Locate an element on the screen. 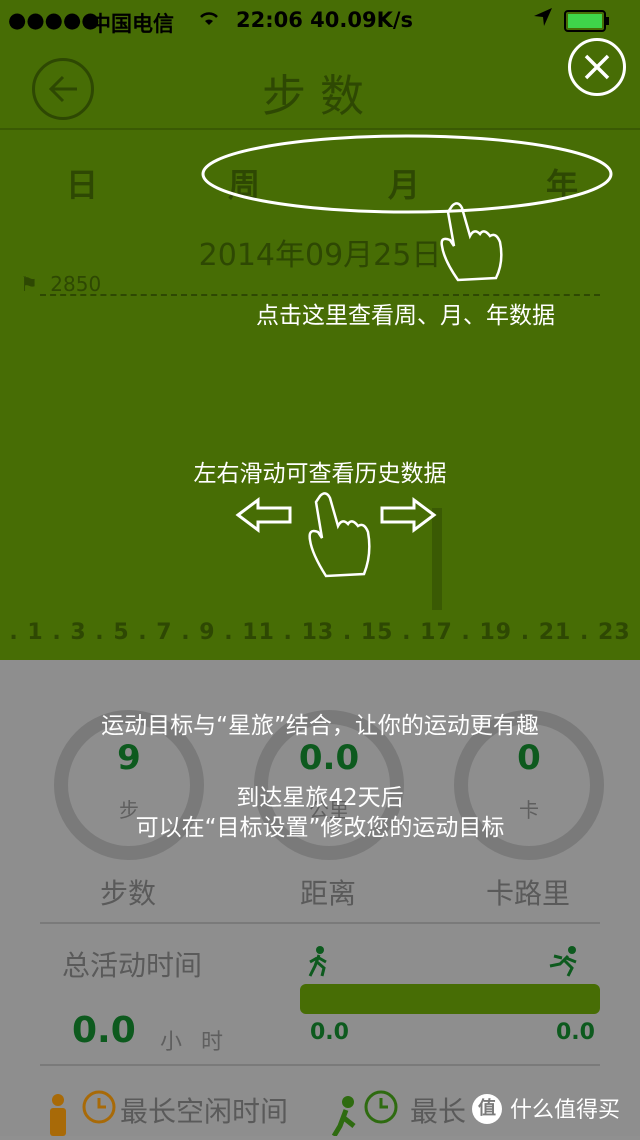  close-tutorial-button is located at coordinates (597, 67).